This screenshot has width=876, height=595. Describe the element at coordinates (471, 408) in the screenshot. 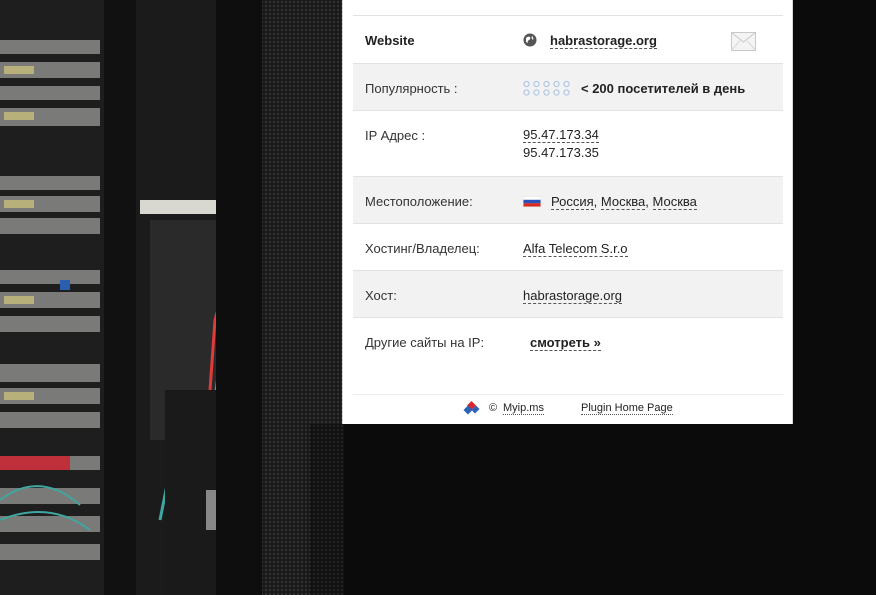

I see `myip-logo-icon` at that location.